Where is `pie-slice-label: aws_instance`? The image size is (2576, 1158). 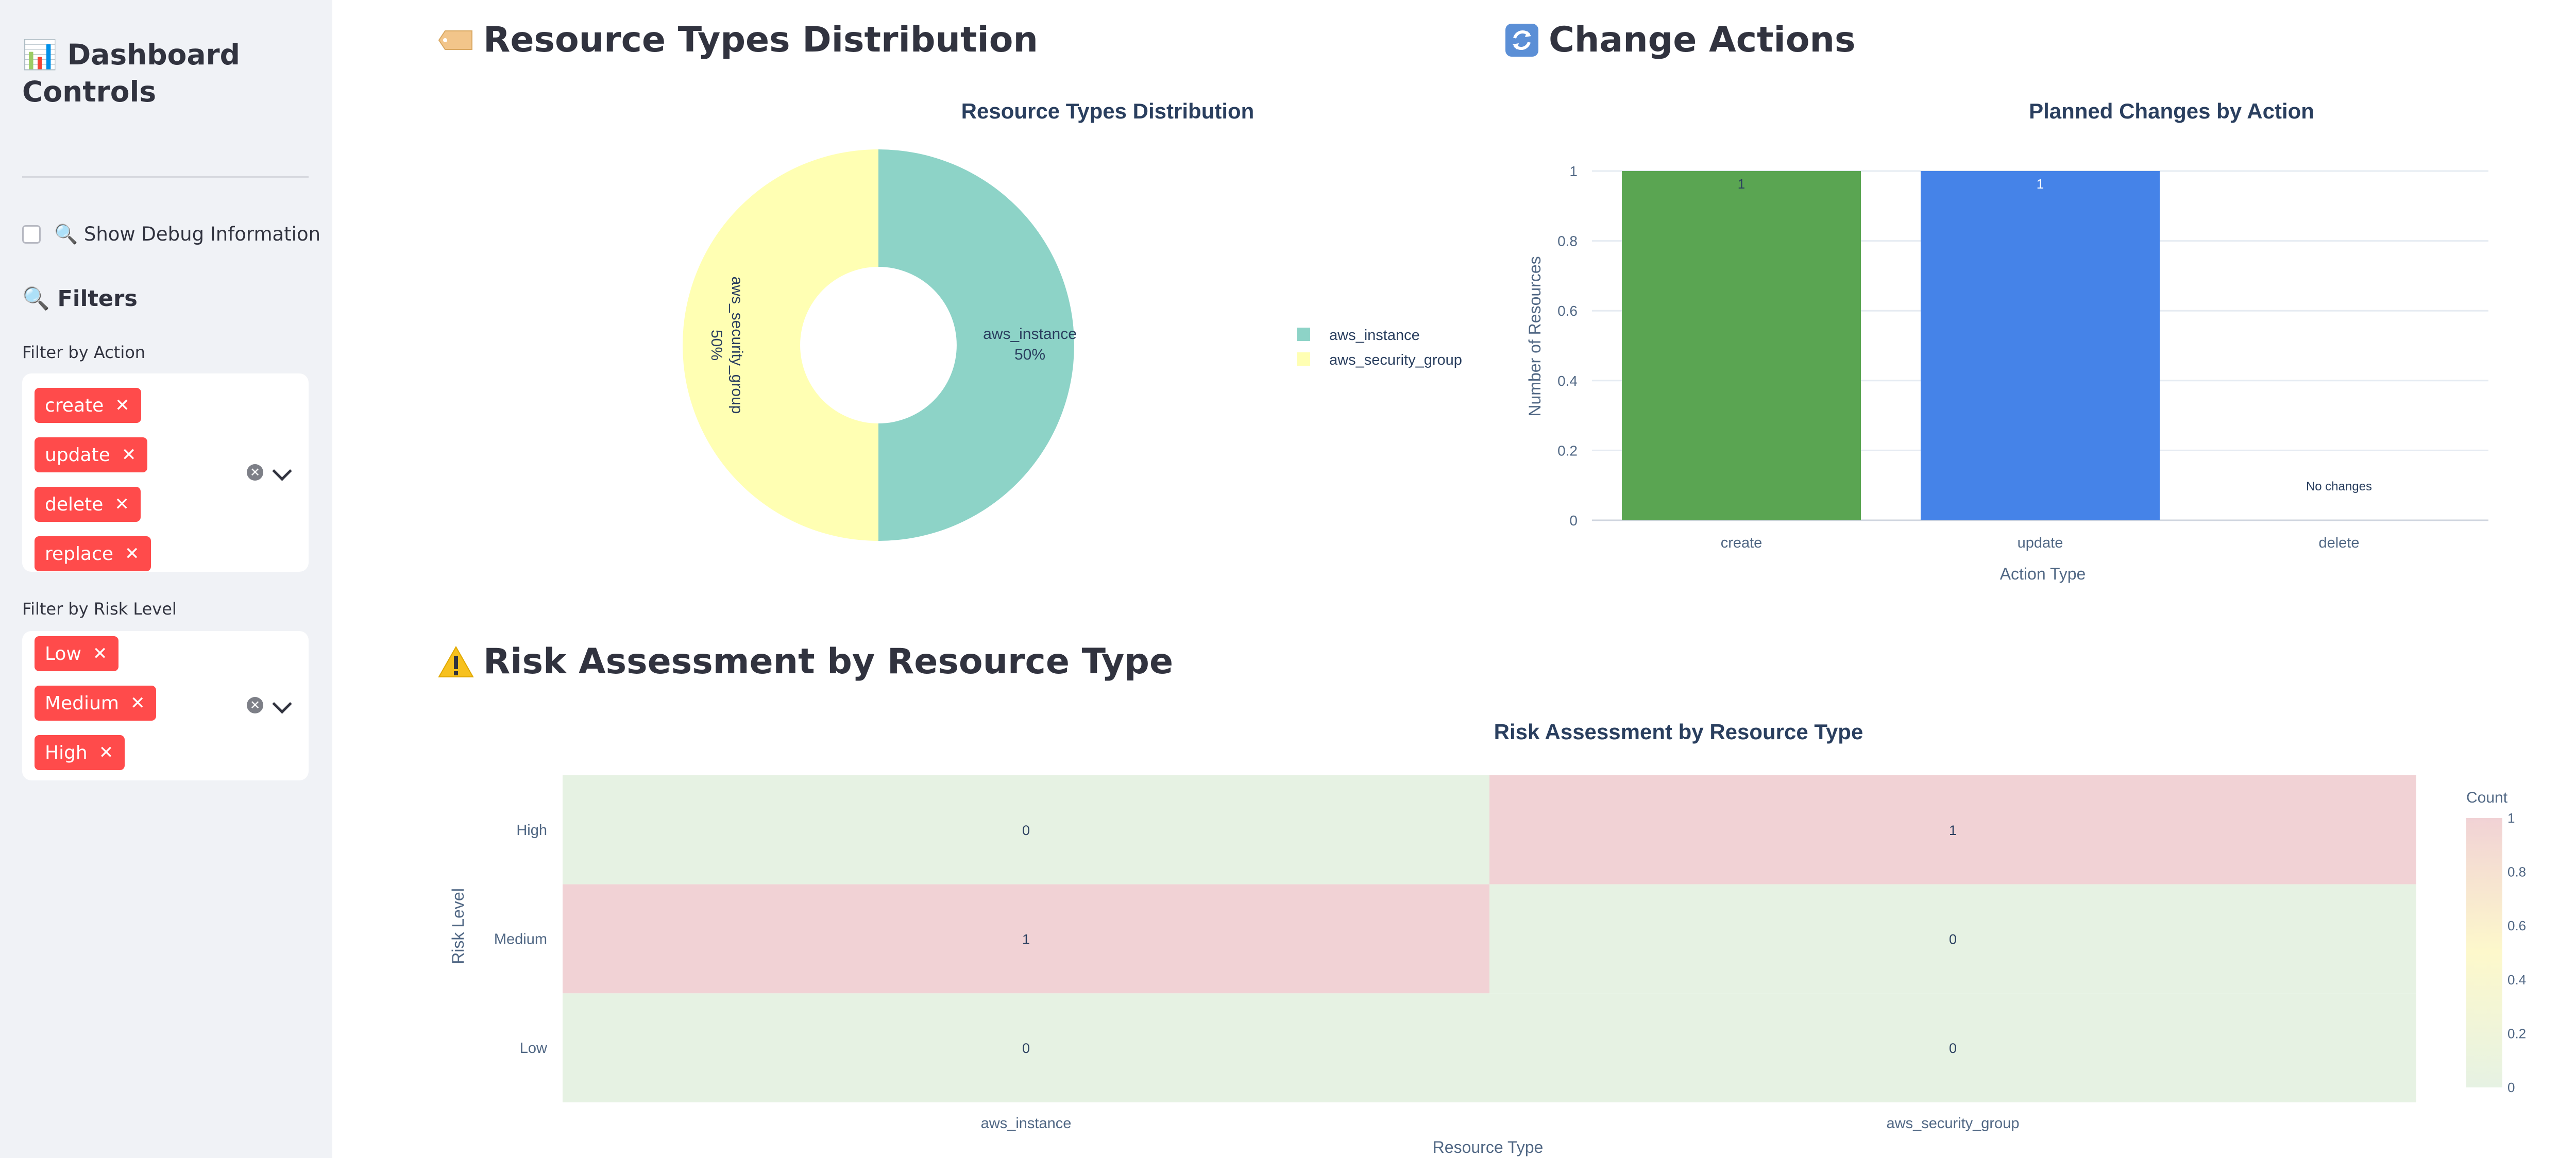
pie-slice-label: aws_instance is located at coordinates (1030, 334).